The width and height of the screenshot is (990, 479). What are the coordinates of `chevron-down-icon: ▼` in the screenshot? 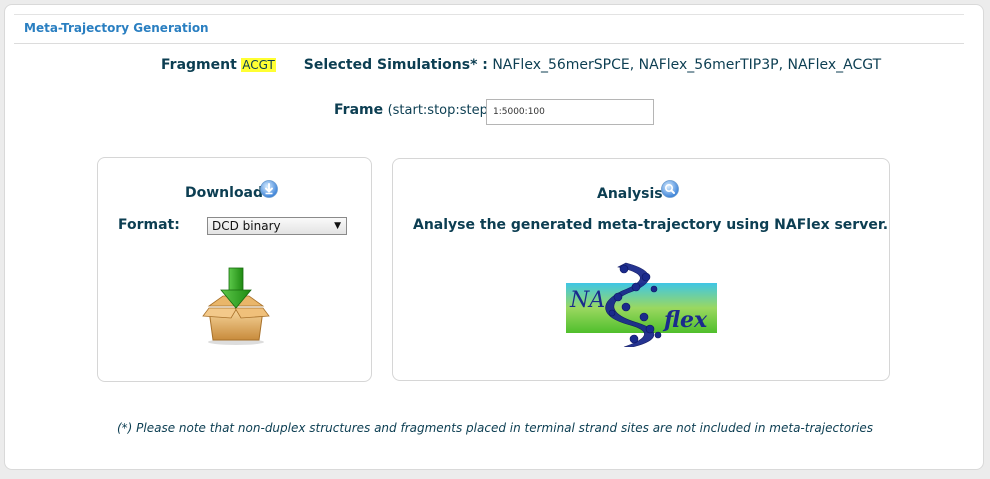 It's located at (337, 226).